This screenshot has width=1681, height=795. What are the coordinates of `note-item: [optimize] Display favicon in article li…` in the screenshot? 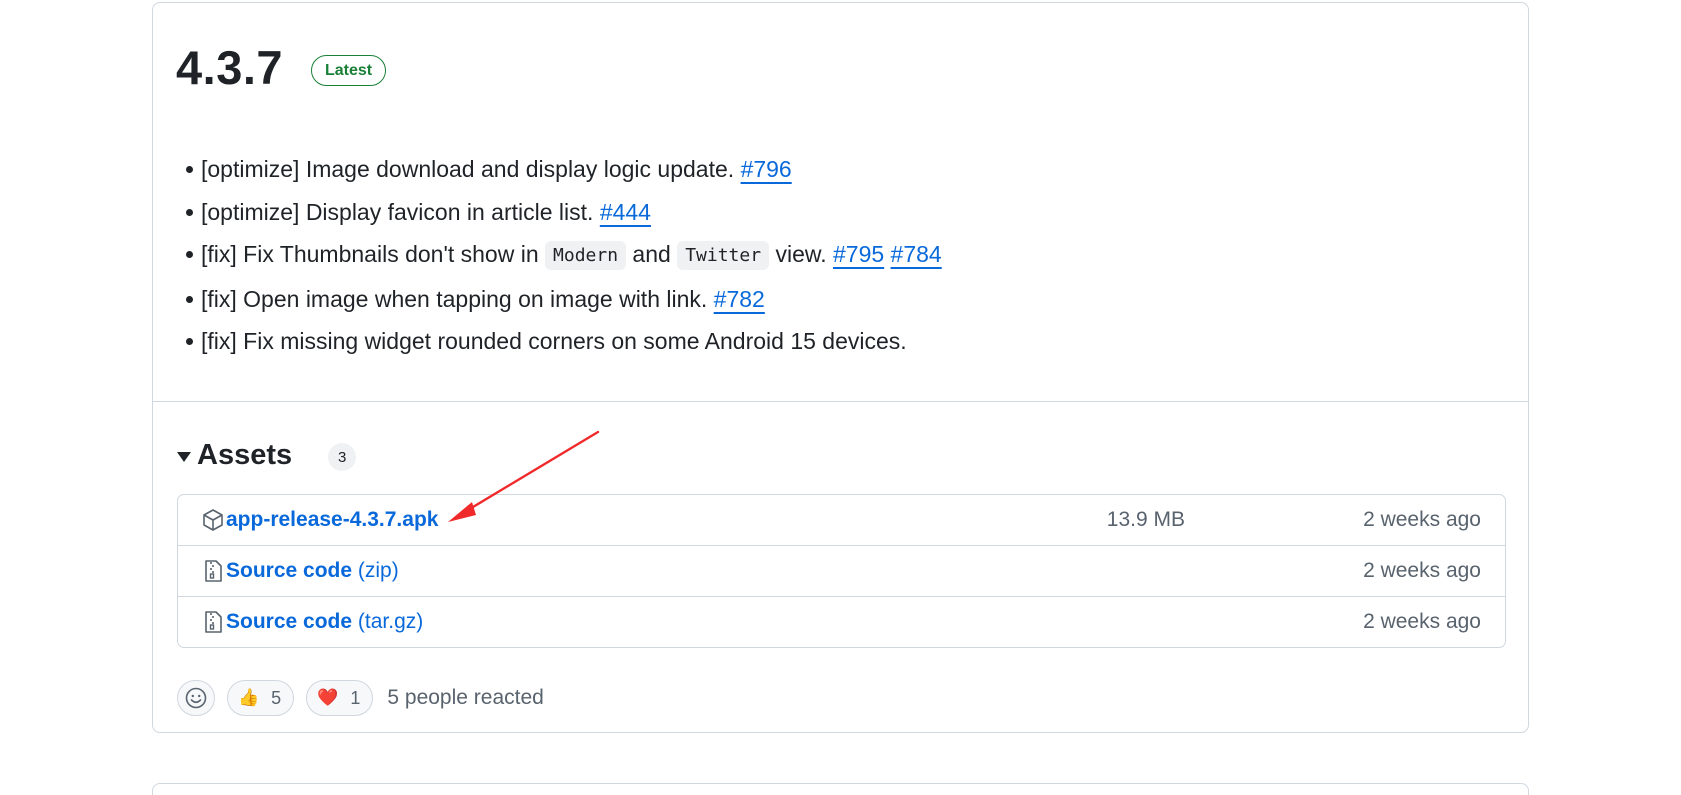 It's located at (564, 212).